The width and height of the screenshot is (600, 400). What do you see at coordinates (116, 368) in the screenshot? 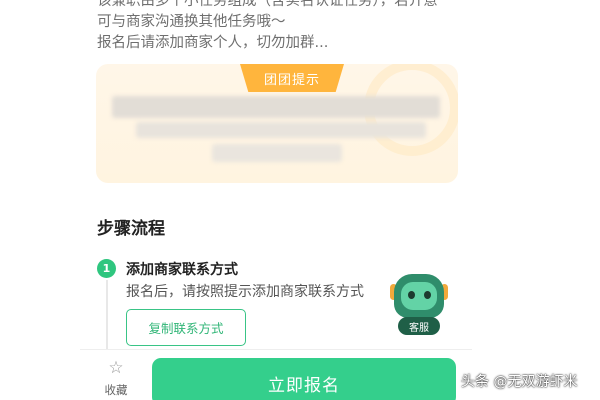
I see `star-outline-icon: ☆` at bounding box center [116, 368].